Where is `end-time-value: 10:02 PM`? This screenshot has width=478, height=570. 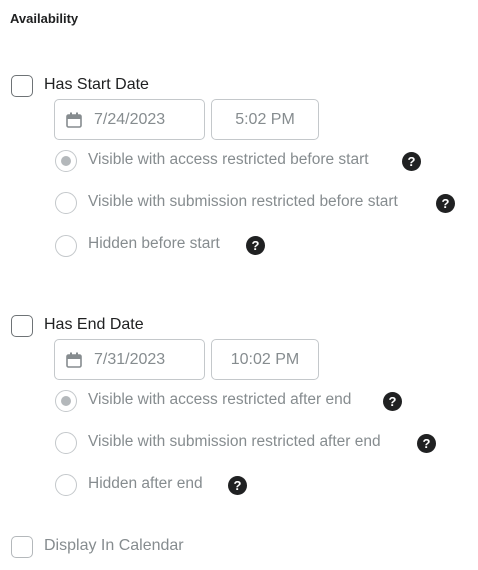
end-time-value: 10:02 PM is located at coordinates (265, 359).